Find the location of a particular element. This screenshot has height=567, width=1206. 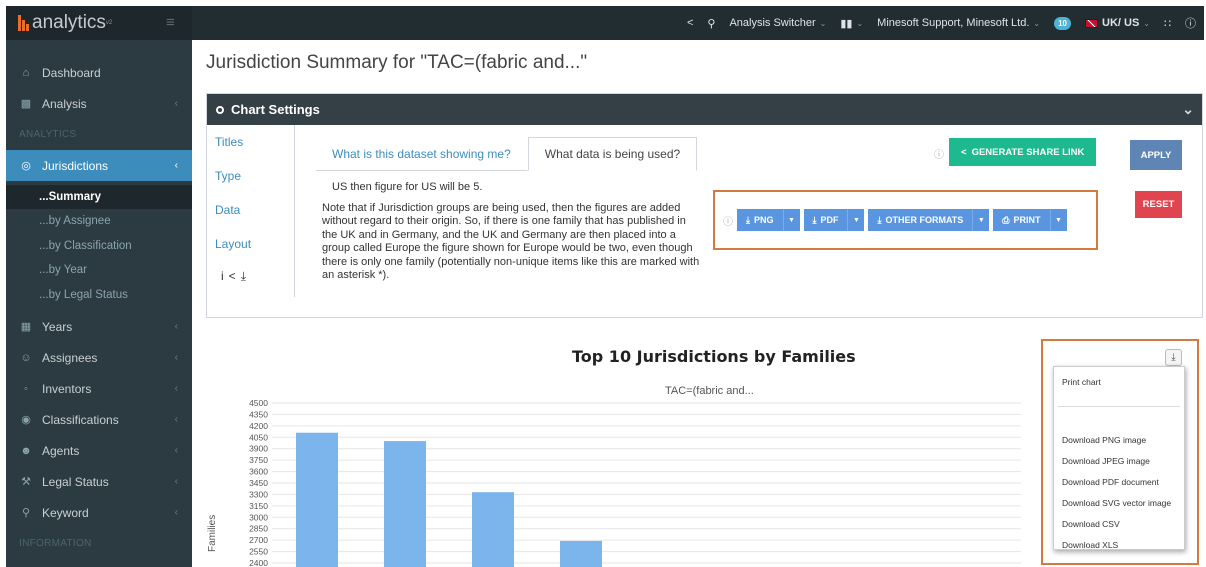

sidebar-item-analysis: ▩ Analysis ‹ is located at coordinates (99, 103).